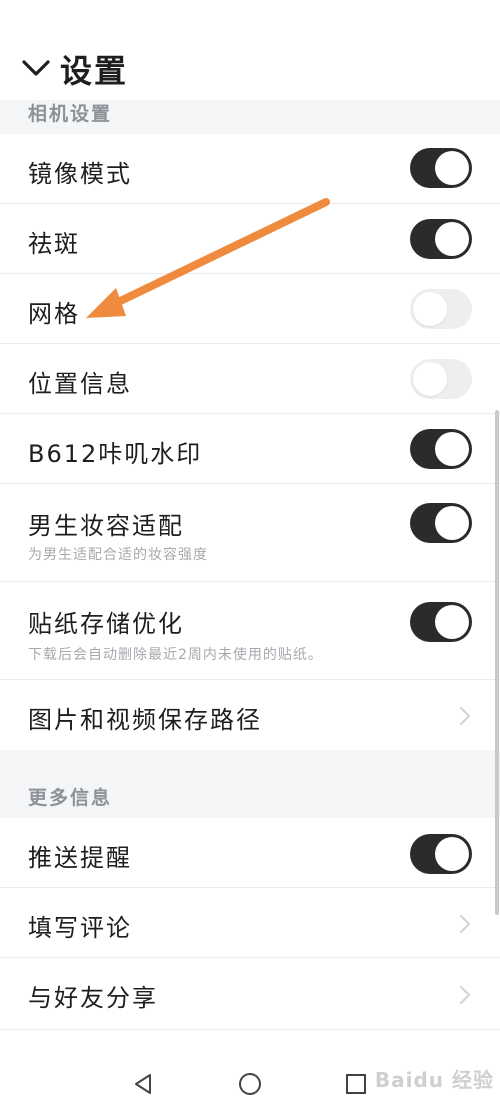  Describe the element at coordinates (250, 853) in the screenshot. I see `setting-row-push: 推送提醒` at that location.